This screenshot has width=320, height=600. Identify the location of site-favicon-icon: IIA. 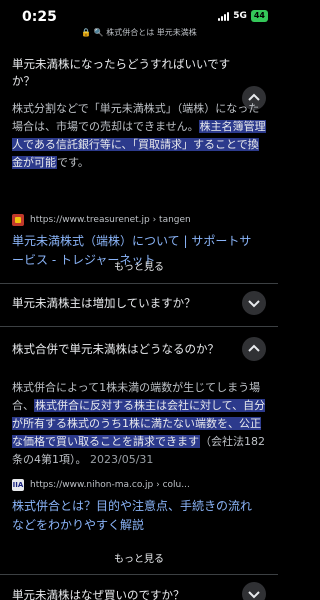
(18, 485).